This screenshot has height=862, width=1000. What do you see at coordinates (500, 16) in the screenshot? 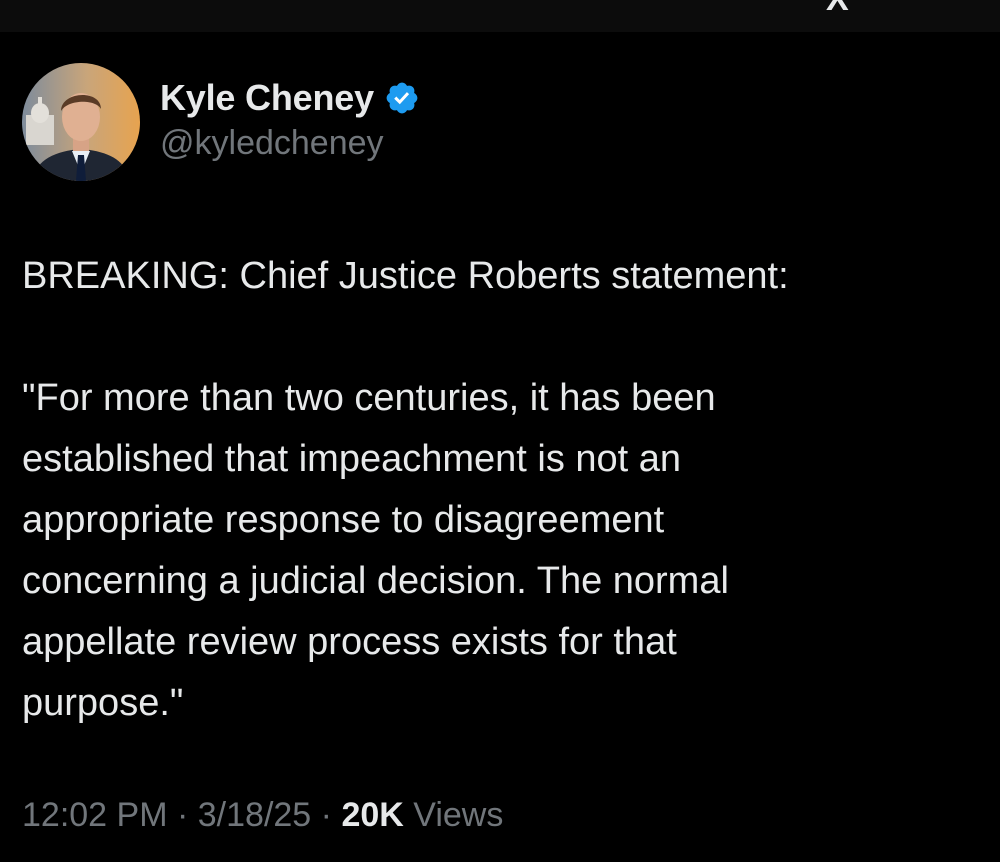
I see `top-bar: X` at bounding box center [500, 16].